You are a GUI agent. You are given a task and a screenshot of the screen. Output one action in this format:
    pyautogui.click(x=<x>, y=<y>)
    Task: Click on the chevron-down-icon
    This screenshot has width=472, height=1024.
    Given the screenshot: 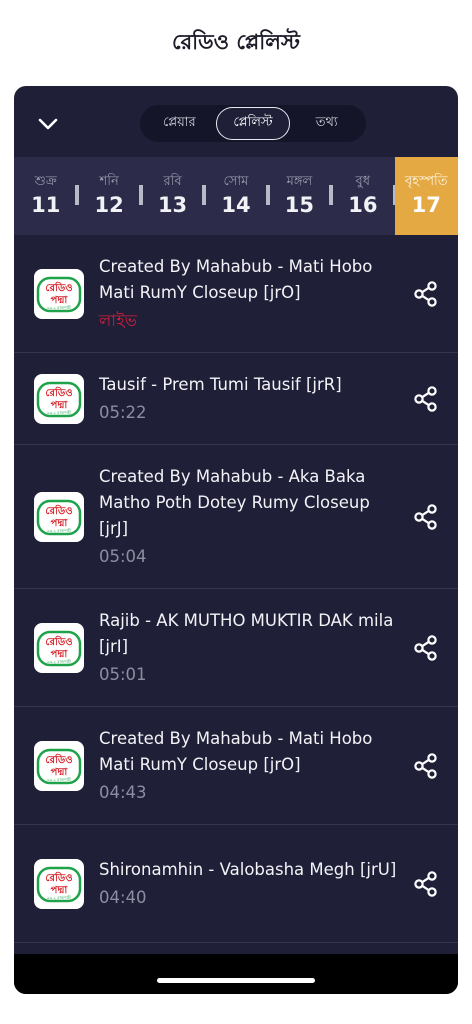 What is the action you would take?
    pyautogui.click(x=48, y=124)
    